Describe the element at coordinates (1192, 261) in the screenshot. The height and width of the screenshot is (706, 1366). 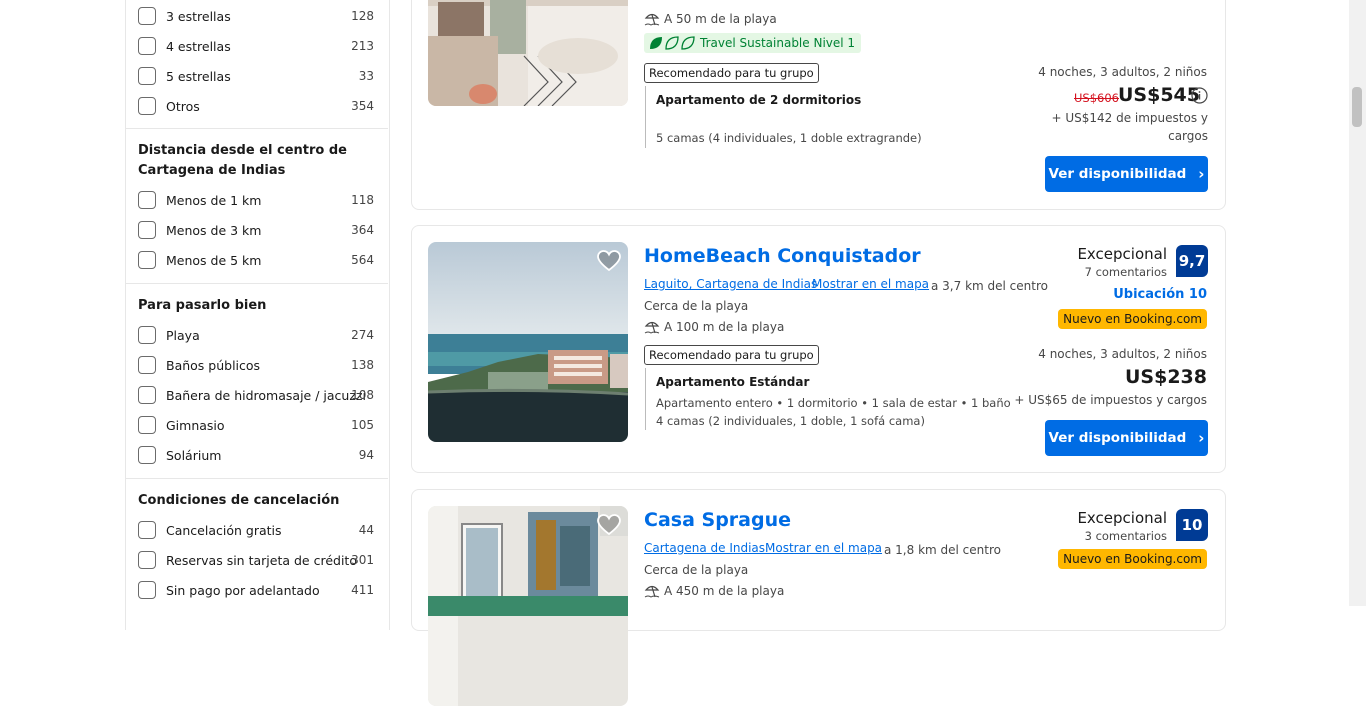
I see `review-score: 9,7` at that location.